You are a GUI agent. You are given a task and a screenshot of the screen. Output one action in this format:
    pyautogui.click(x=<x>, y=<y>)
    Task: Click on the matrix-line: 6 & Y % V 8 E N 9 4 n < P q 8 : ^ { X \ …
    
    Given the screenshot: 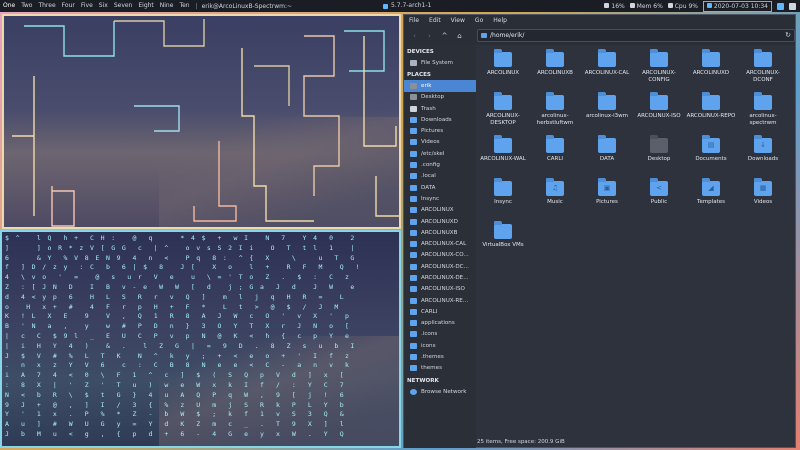 What is the action you would take?
    pyautogui.click(x=180, y=257)
    